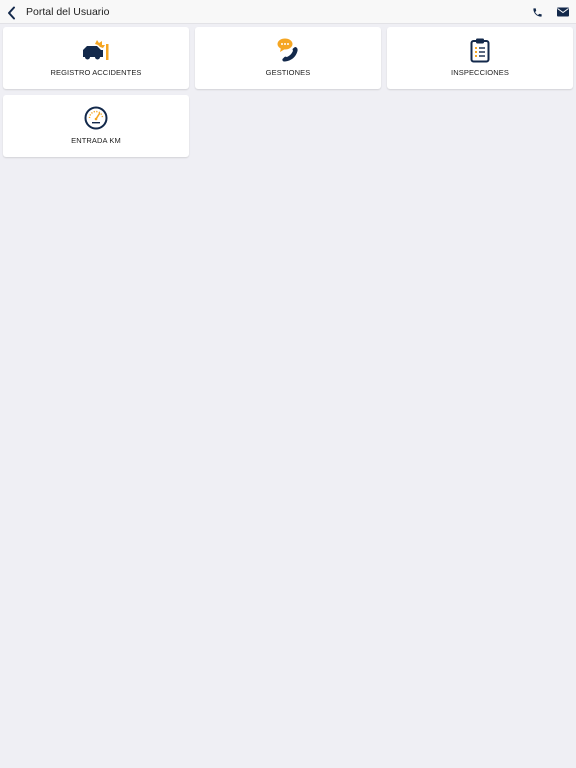  I want to click on page-title: Portal del Usuario, so click(68, 12).